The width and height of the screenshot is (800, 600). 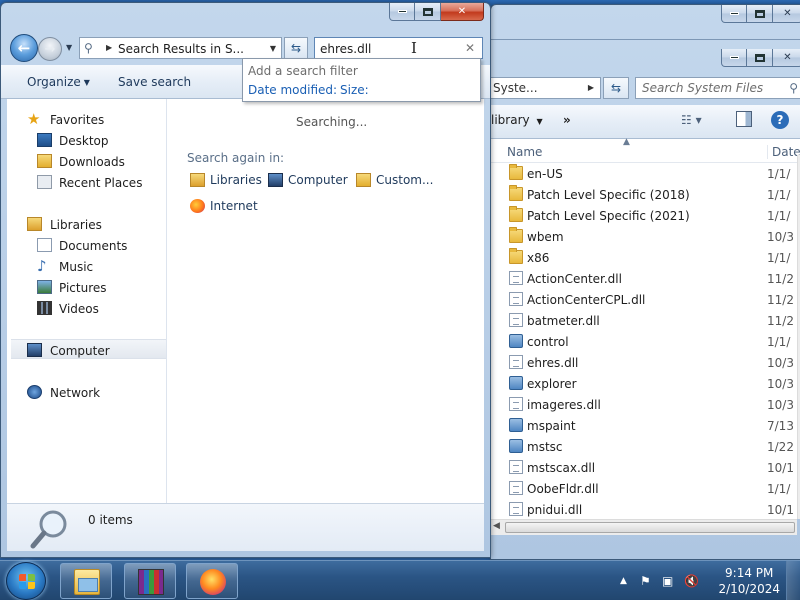 I want to click on search-input: Search System Files ⚲, so click(x=717, y=88).